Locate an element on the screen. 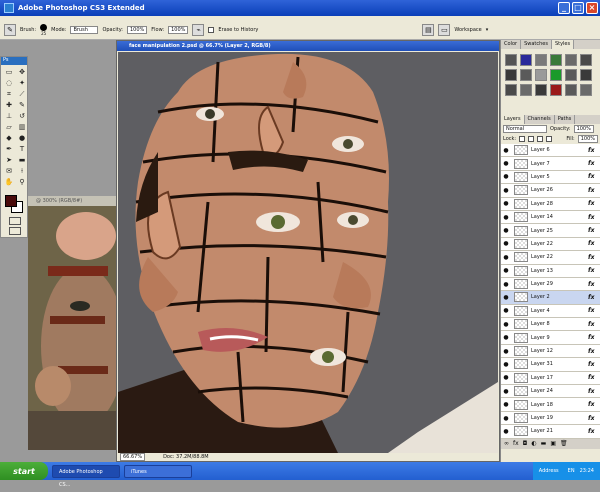  opacity-input: 100% is located at coordinates (137, 29).